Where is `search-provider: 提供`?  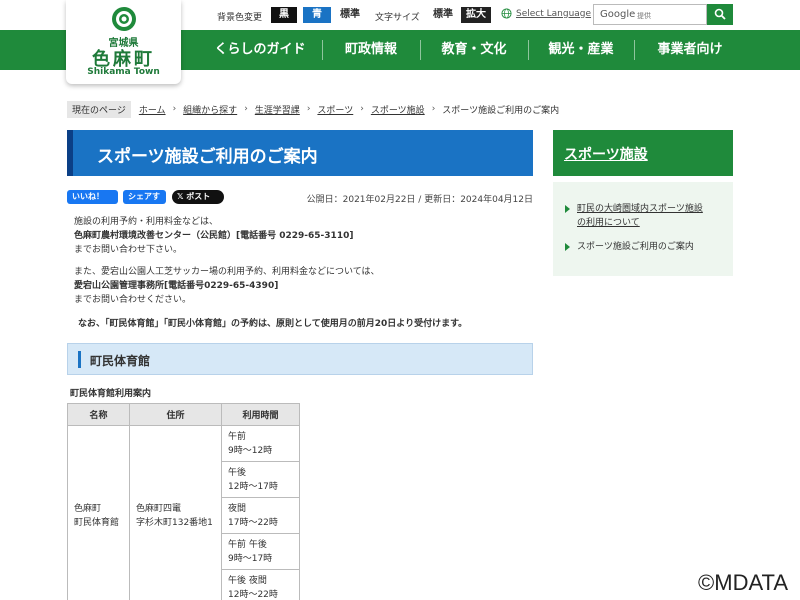 search-provider: 提供 is located at coordinates (644, 16).